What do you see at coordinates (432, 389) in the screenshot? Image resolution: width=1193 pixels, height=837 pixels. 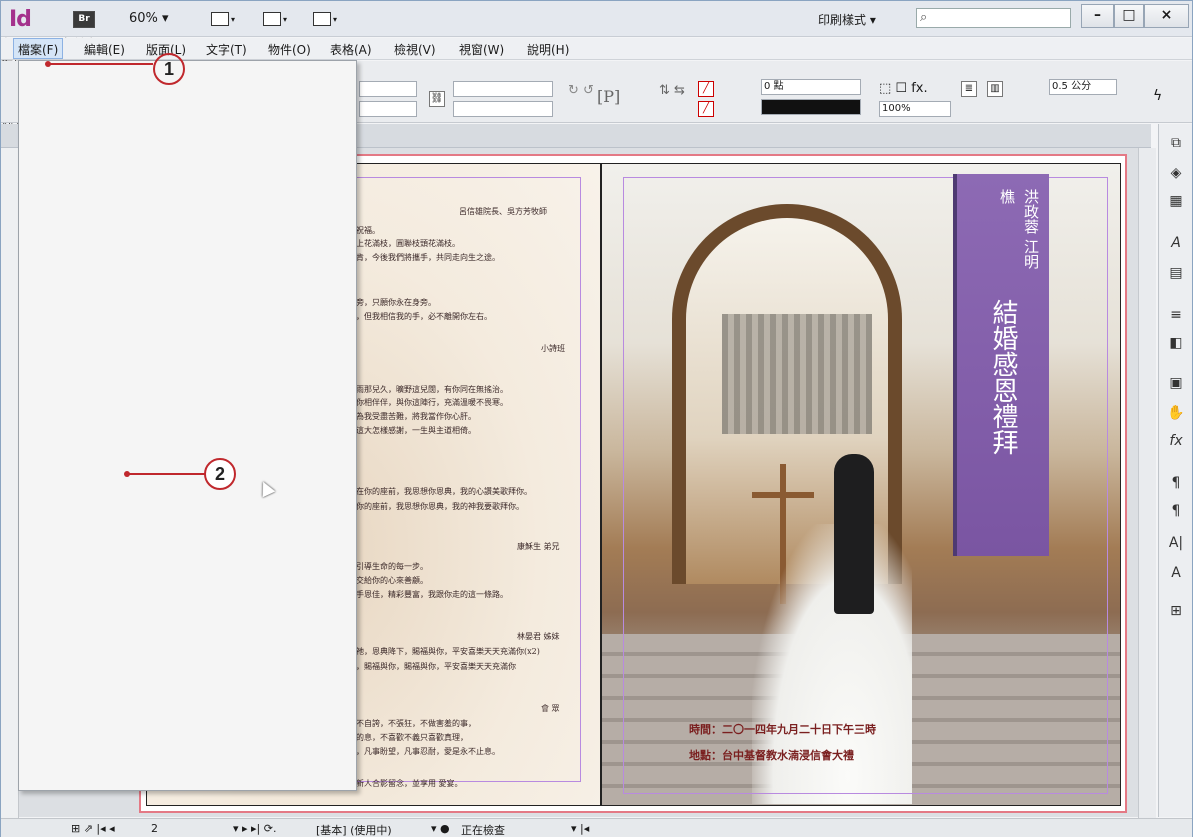 I see `lyric-line: 雨那兒久，曠野這兒闊，有你同在無搖治。` at bounding box center [432, 389].